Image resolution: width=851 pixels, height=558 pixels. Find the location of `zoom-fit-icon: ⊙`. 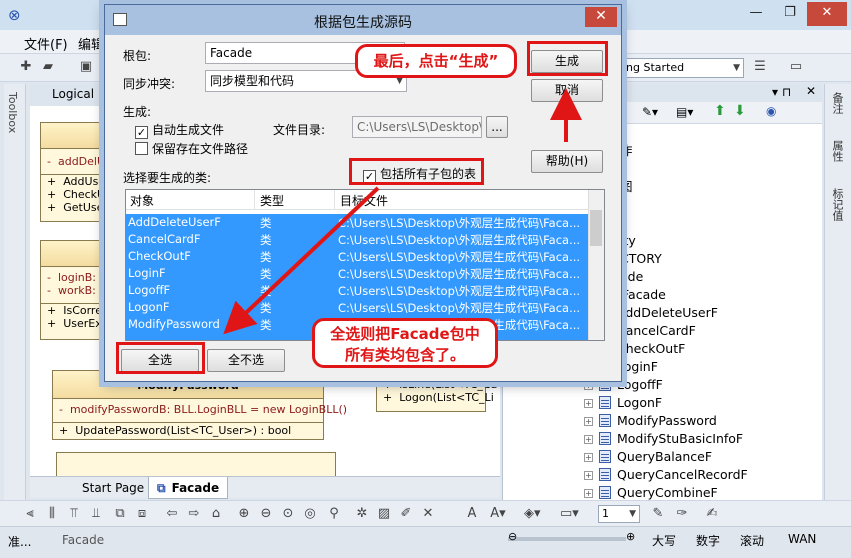

zoom-fit-icon: ⊙ is located at coordinates (288, 514).